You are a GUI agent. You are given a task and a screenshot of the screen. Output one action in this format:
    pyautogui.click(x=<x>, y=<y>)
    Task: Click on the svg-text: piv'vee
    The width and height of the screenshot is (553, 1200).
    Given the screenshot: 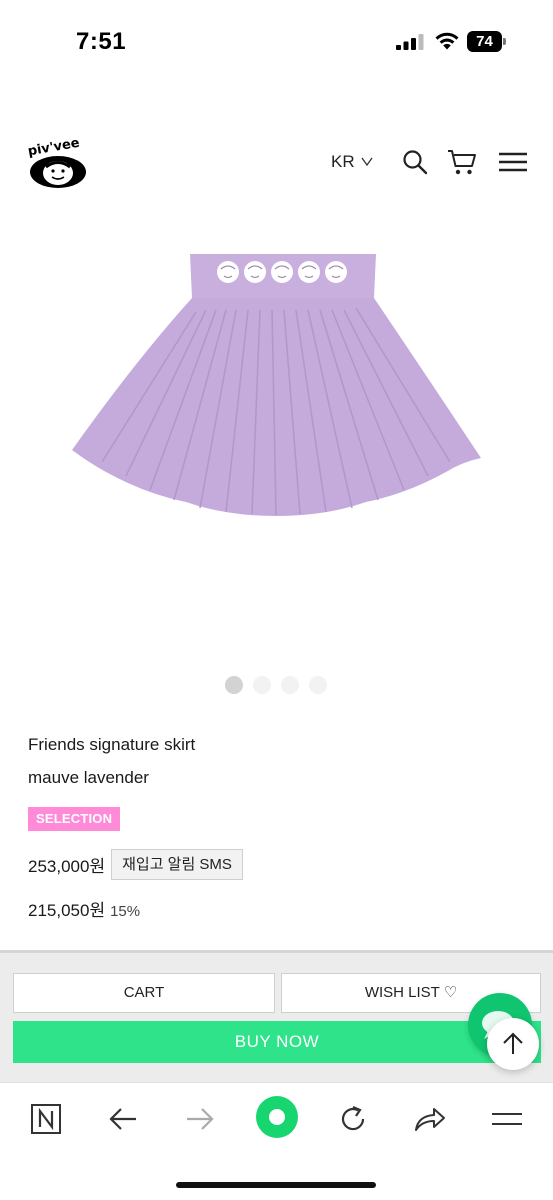 What is the action you would take?
    pyautogui.click(x=54, y=148)
    